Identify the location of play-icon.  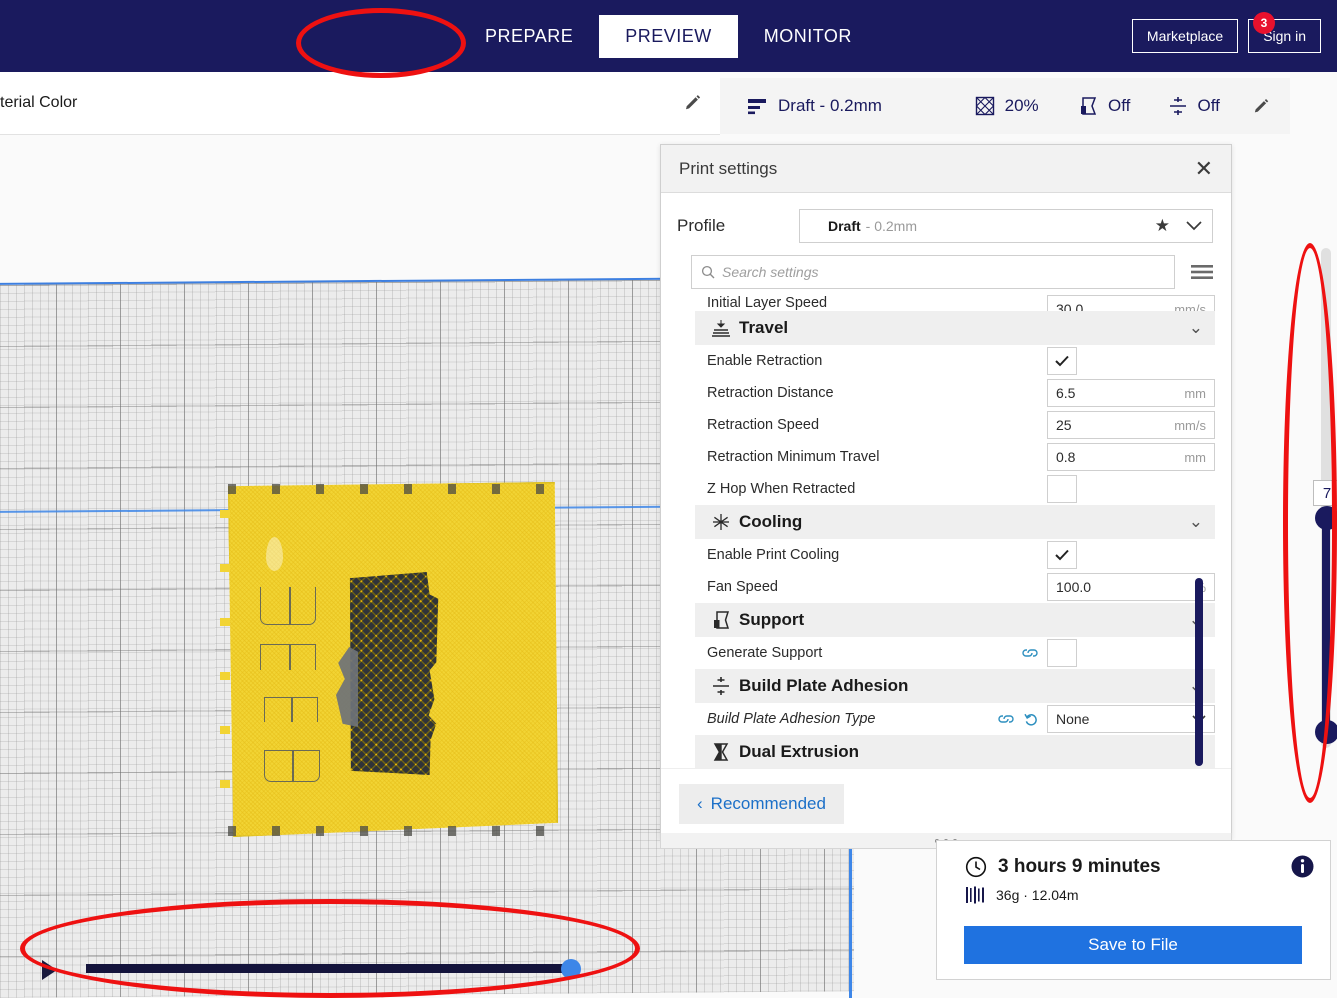
(49, 970).